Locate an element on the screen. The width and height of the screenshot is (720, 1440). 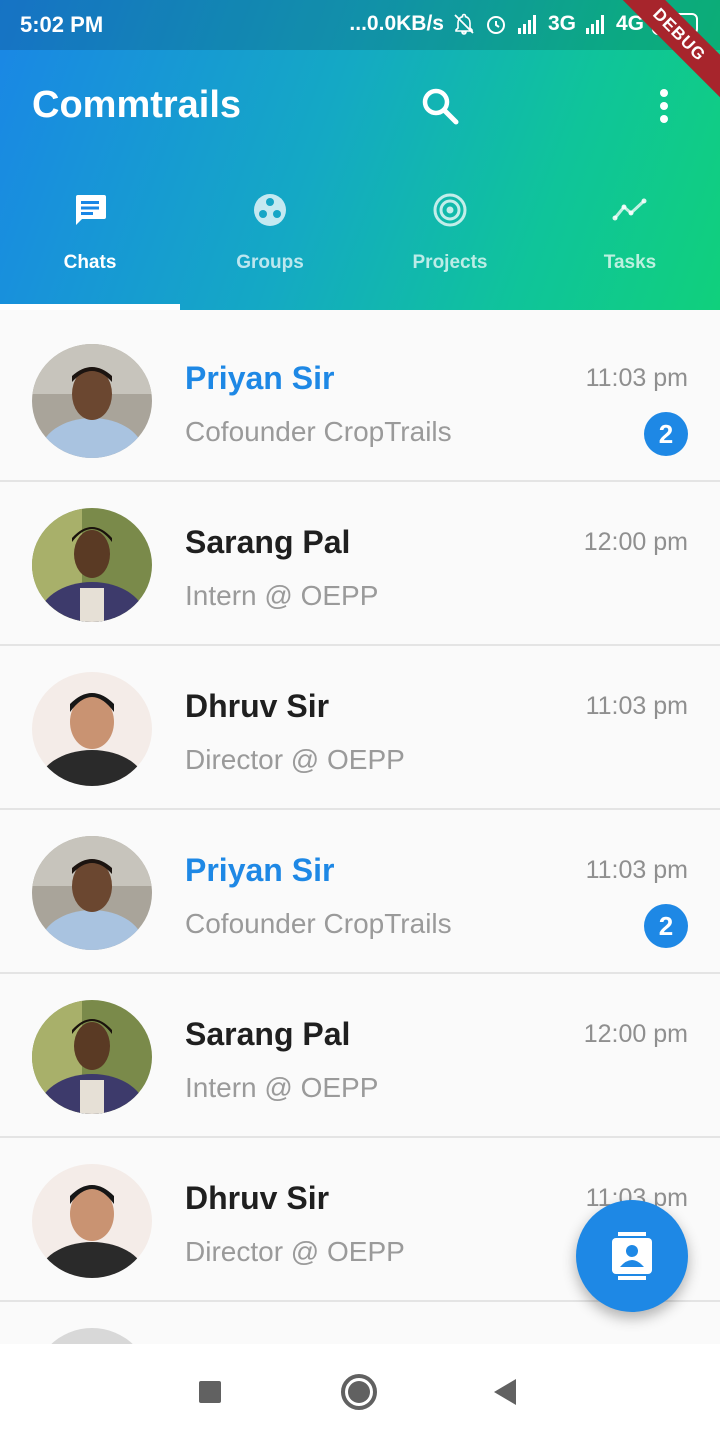
status-time: 5:02 PM is located at coordinates (62, 24).